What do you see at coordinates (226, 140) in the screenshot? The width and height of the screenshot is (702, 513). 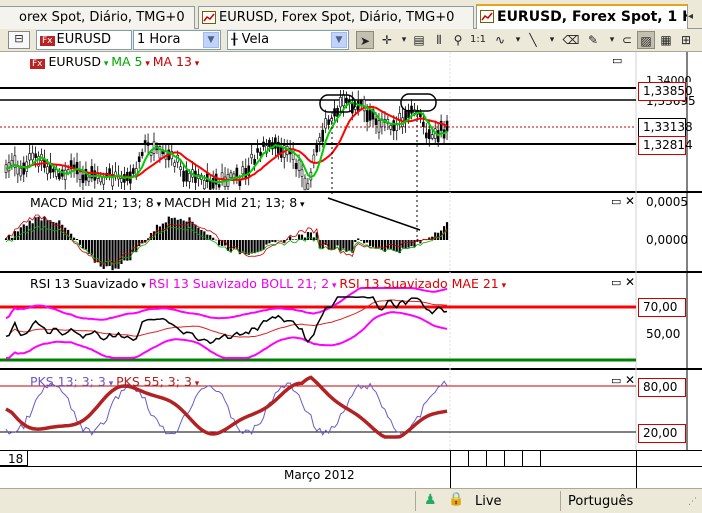 I see `candles` at bounding box center [226, 140].